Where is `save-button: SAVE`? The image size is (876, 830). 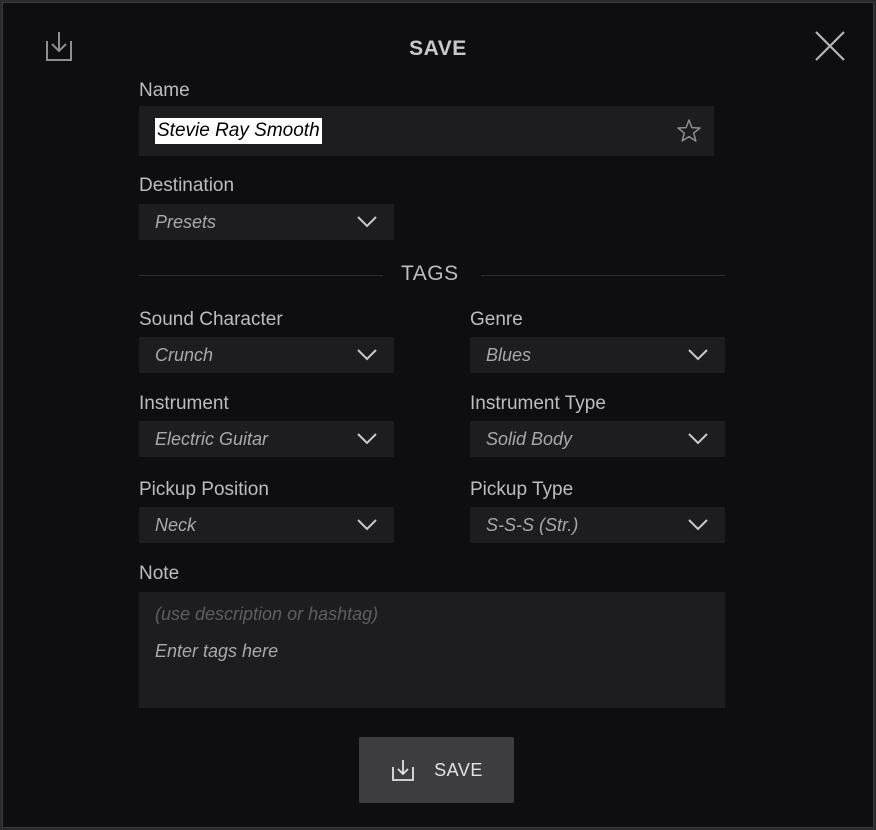 save-button: SAVE is located at coordinates (436, 770).